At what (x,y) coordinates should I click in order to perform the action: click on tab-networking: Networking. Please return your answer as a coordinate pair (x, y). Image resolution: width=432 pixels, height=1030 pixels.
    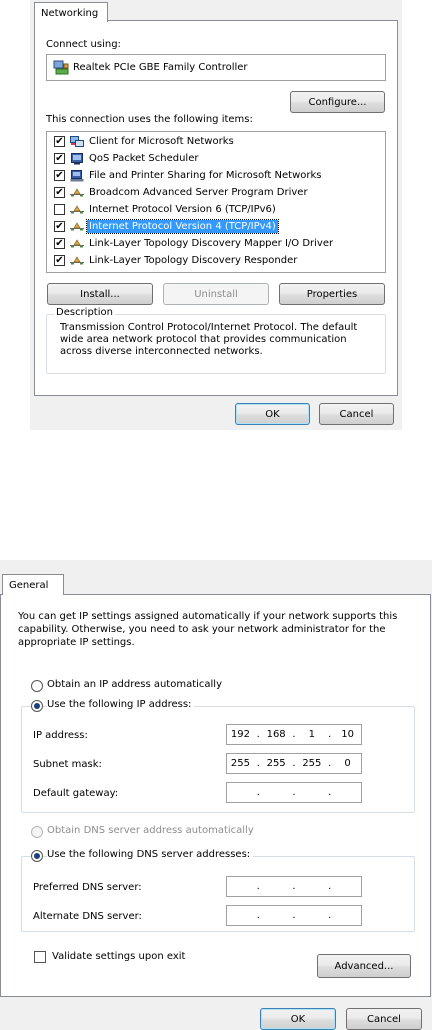
    Looking at the image, I should click on (71, 12).